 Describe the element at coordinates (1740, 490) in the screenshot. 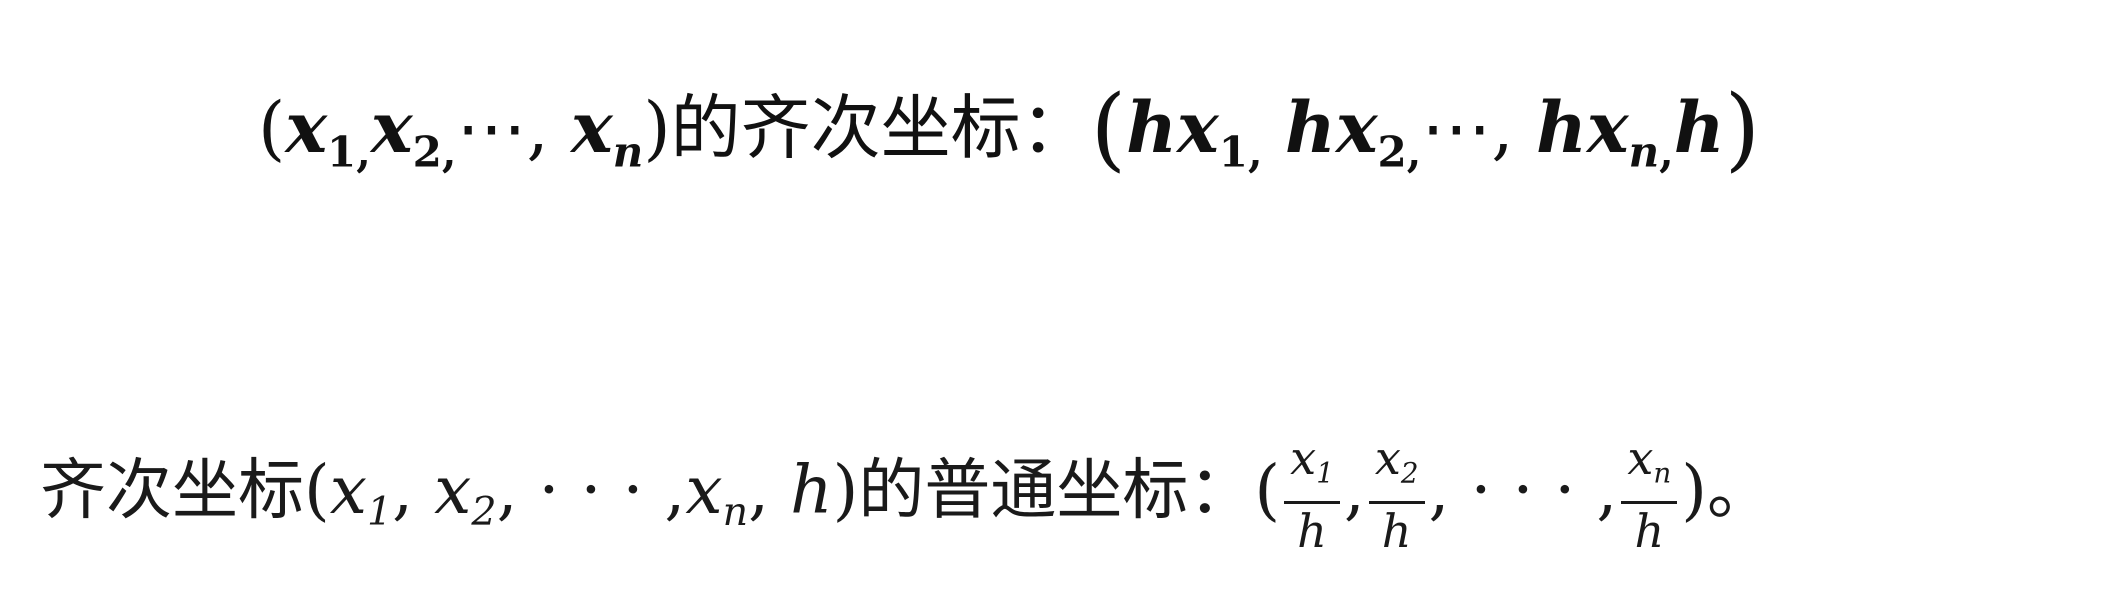

I see `period: 。` at that location.